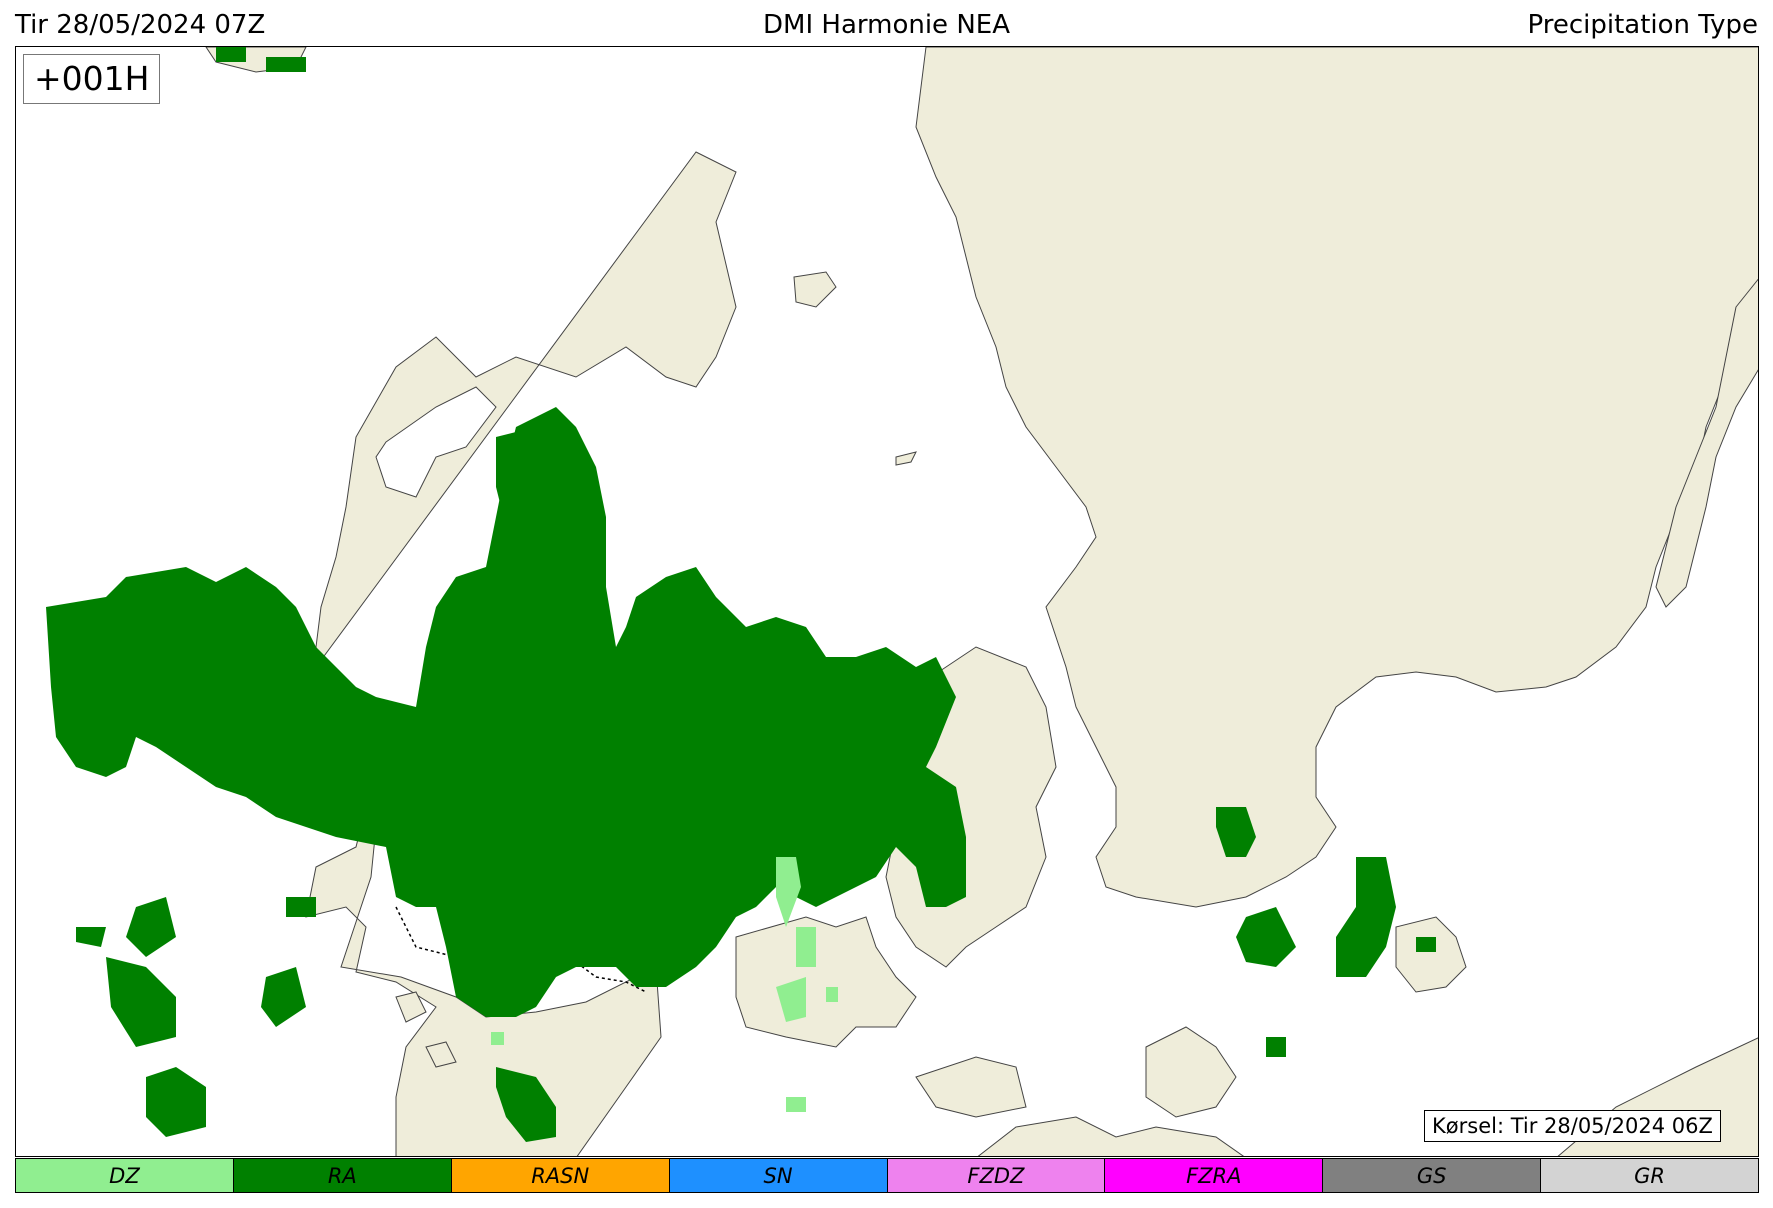 This screenshot has height=1208, width=1773. What do you see at coordinates (815, 289) in the screenshot?
I see `land-laeso` at bounding box center [815, 289].